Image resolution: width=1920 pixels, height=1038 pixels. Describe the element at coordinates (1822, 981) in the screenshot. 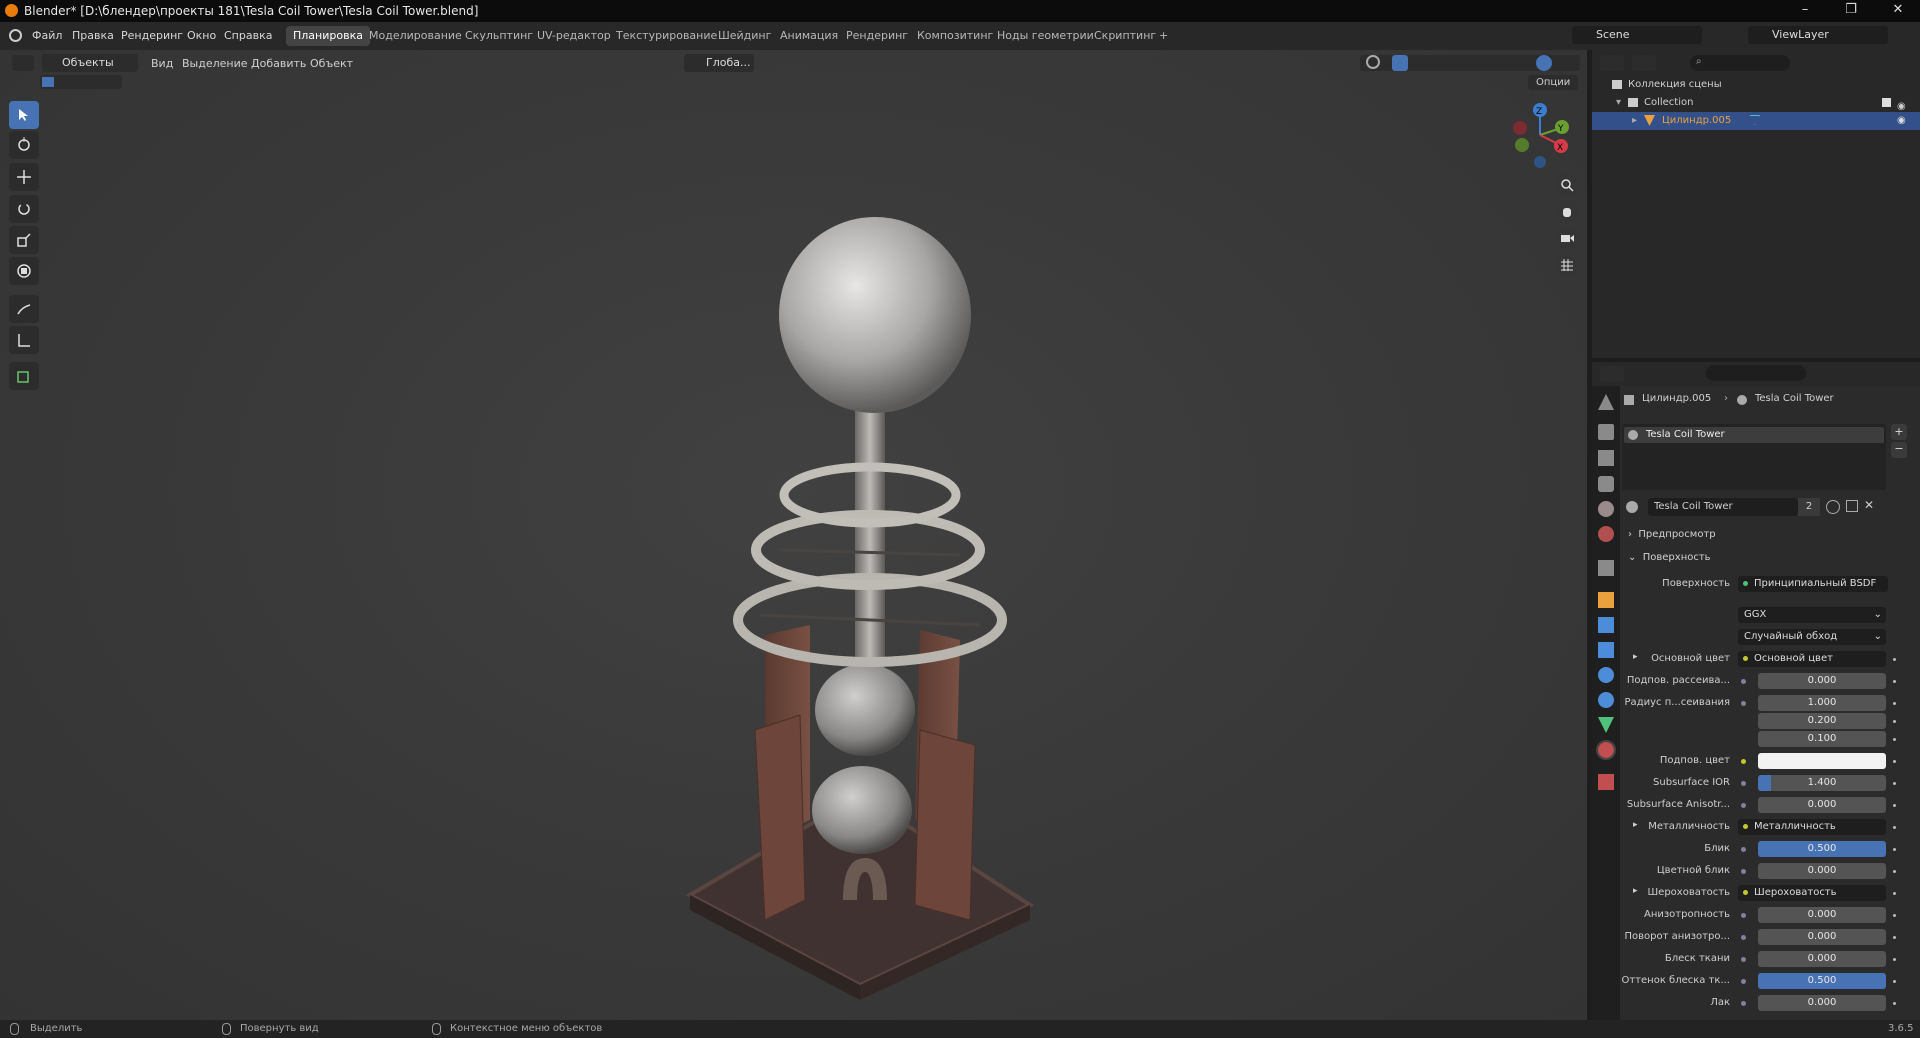

I see `property-value-field: 0.500` at that location.